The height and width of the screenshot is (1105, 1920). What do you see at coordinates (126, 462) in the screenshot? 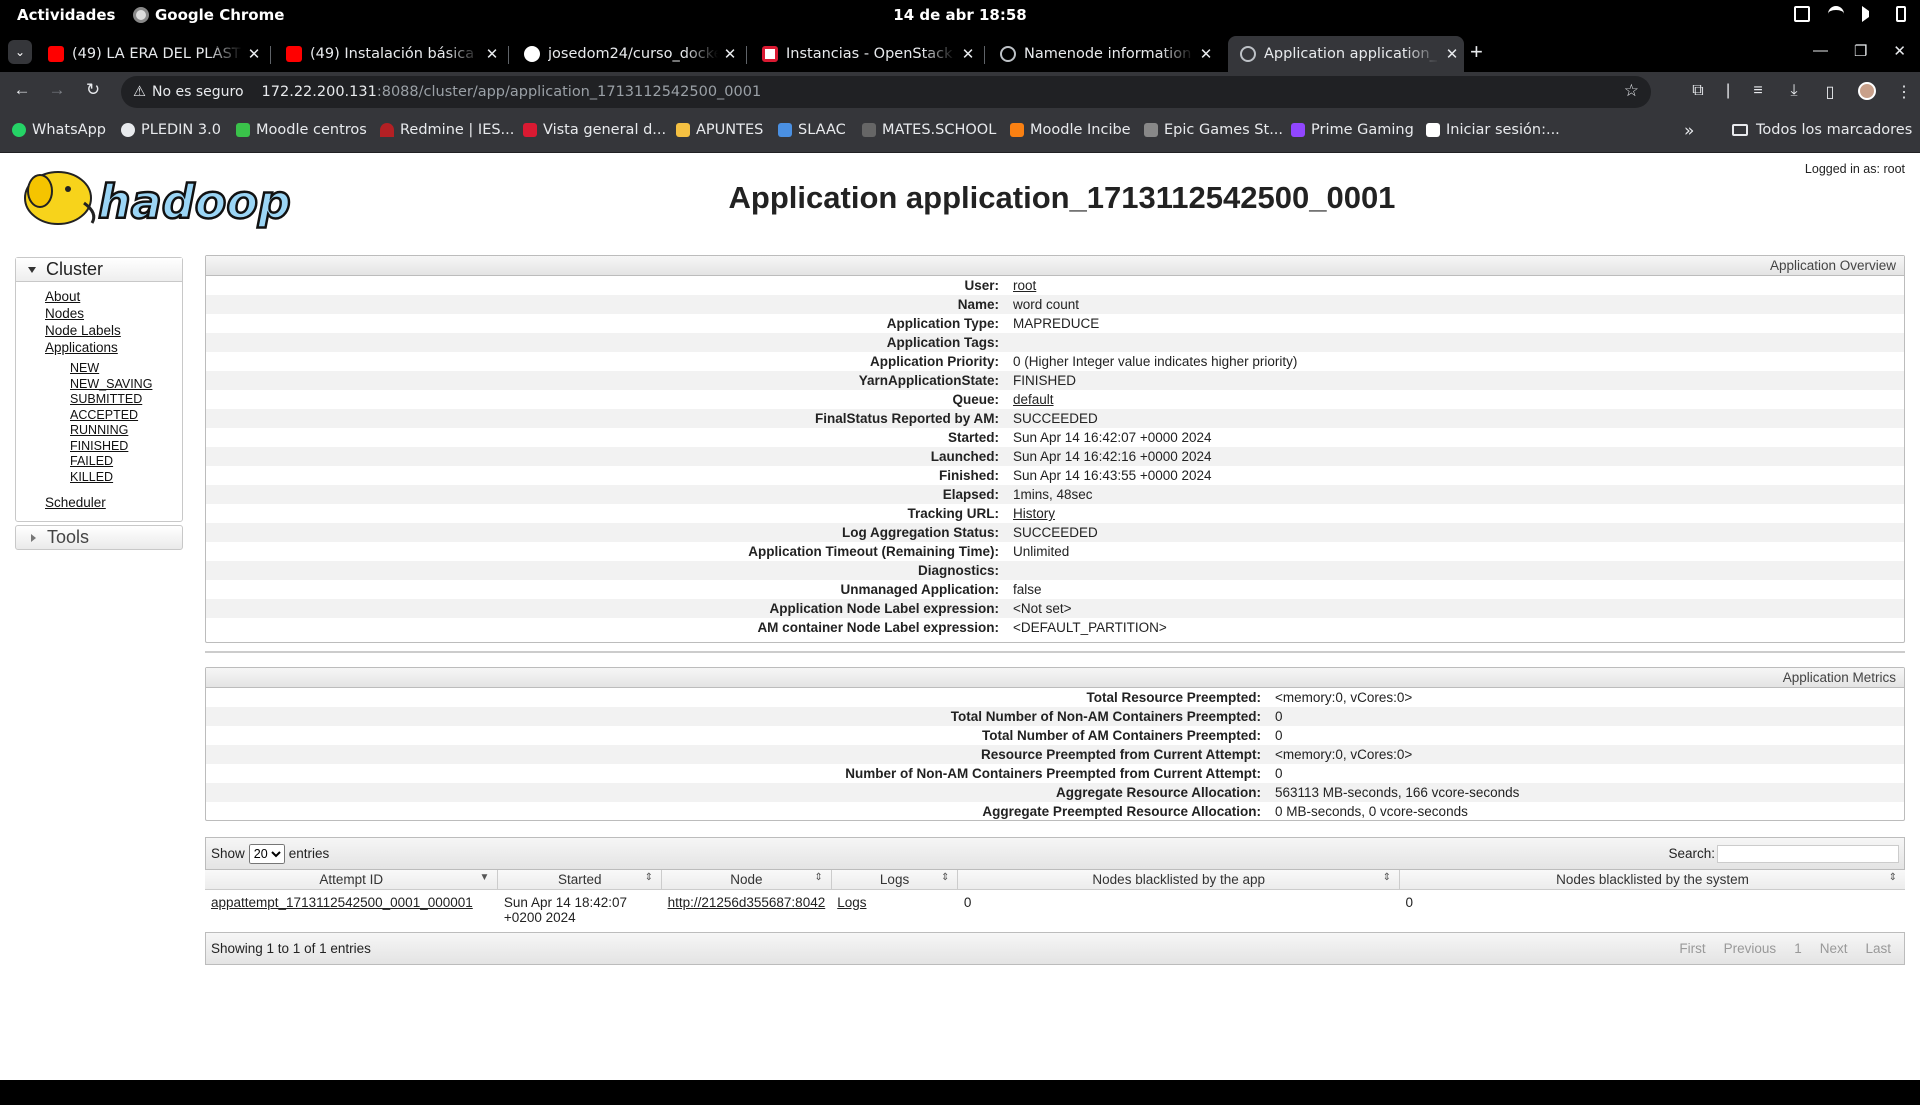
I see `state-link-failed: FAILED` at bounding box center [126, 462].